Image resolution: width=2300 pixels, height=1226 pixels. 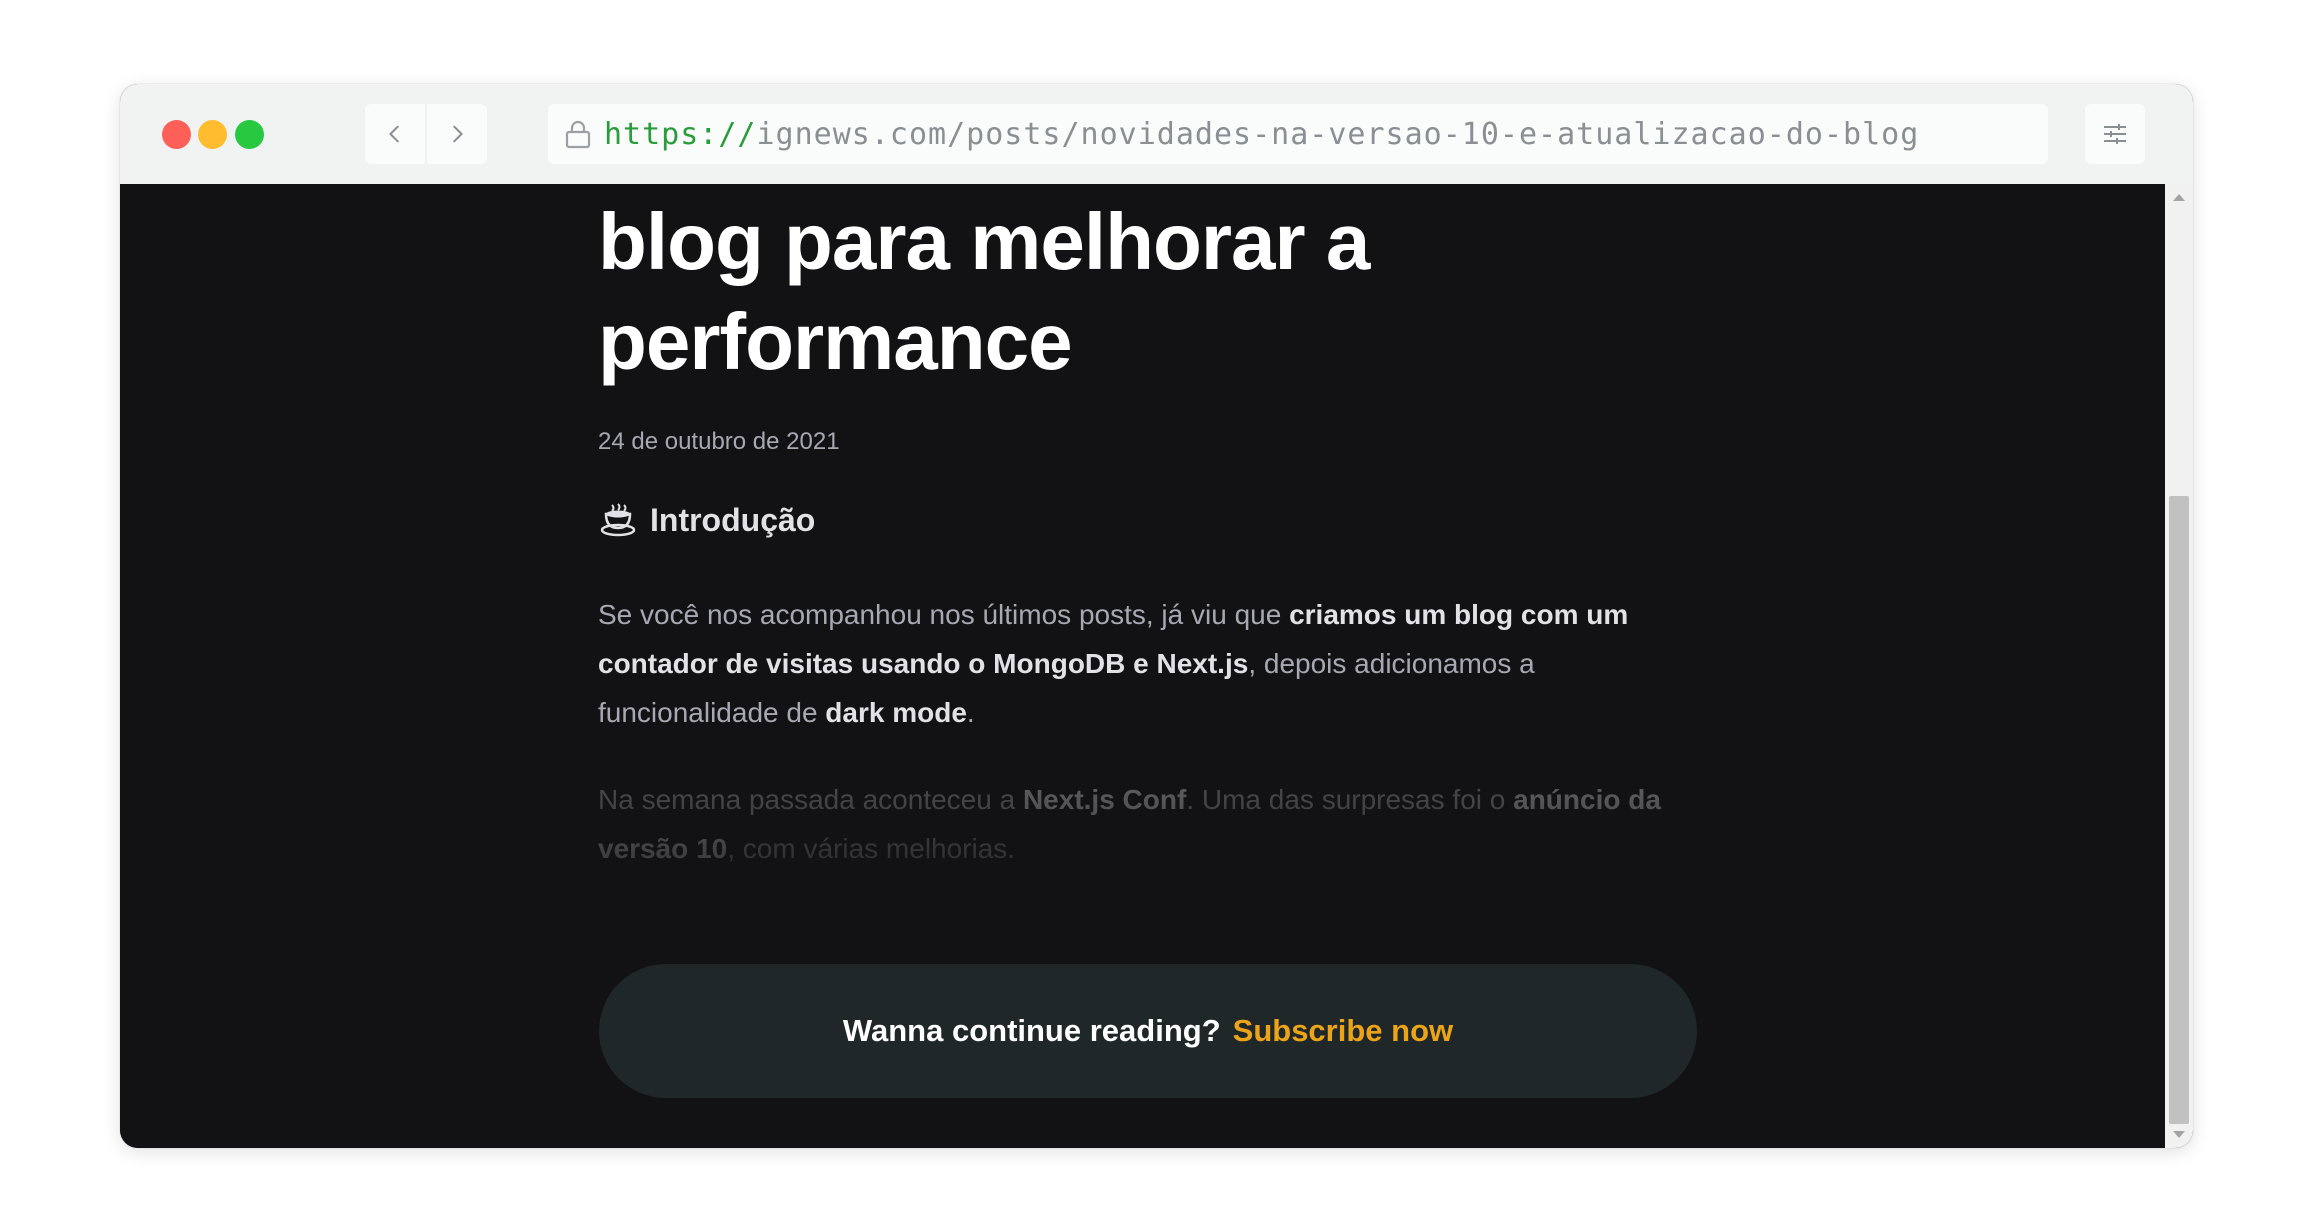 I want to click on vertical-scrollbar, so click(x=2179, y=666).